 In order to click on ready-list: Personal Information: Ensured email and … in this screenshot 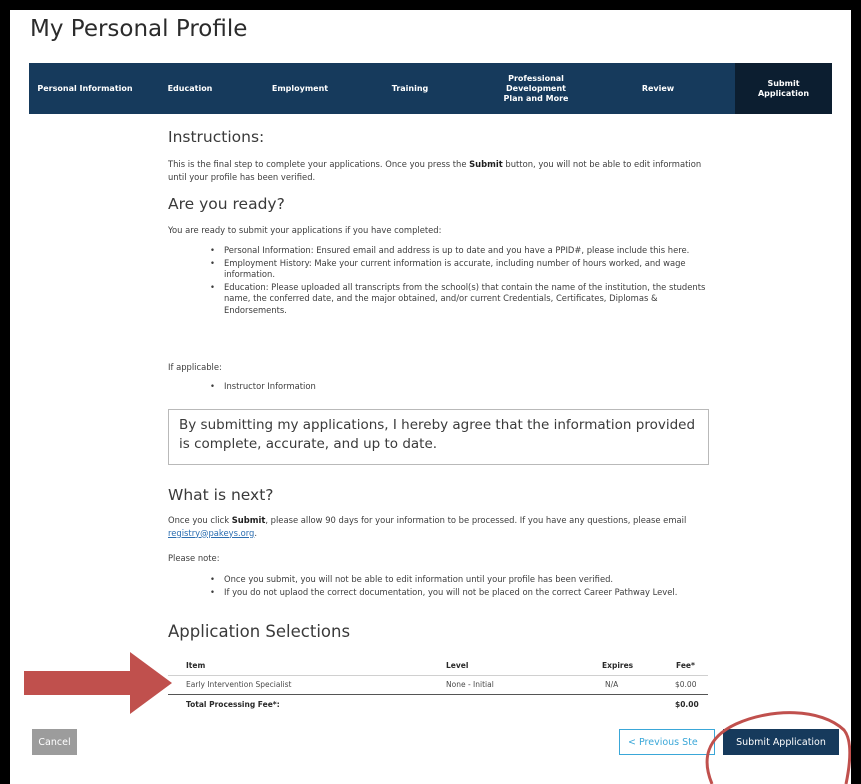, I will do `click(458, 281)`.